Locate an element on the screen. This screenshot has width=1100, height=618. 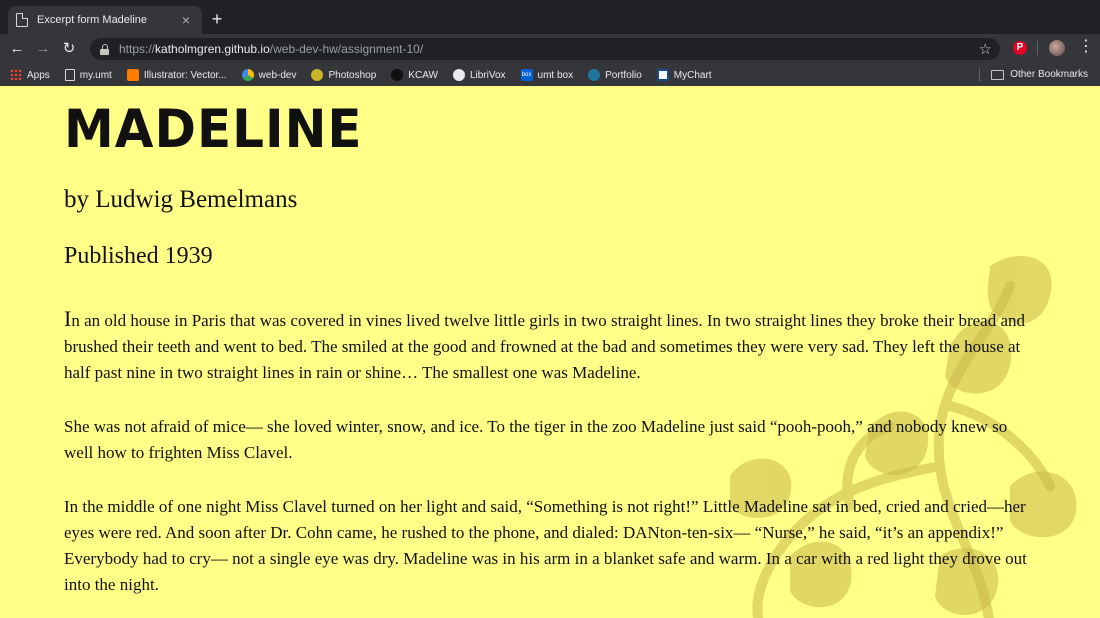
bookmark-my-umt: my.umt is located at coordinates (88, 75).